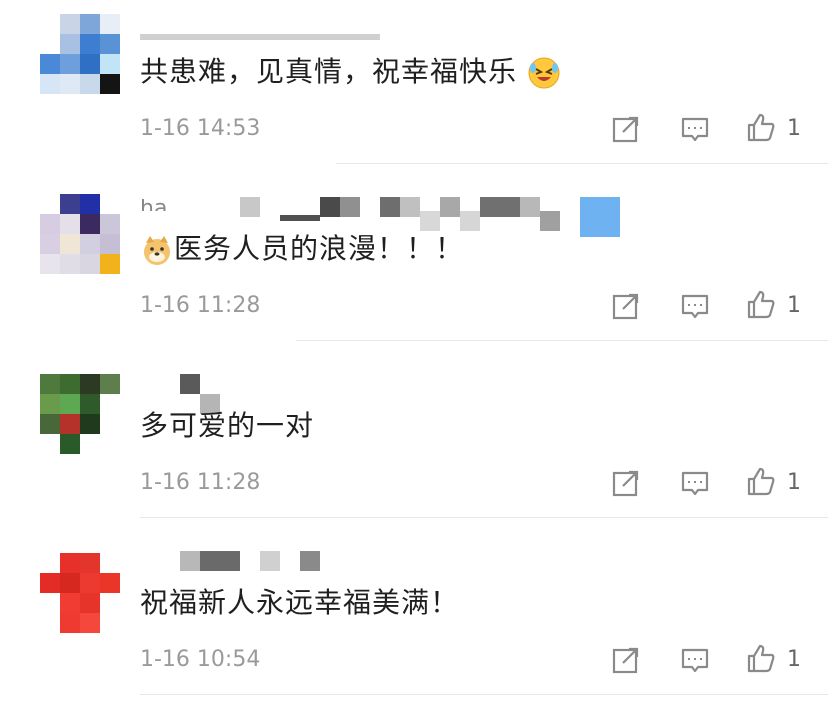 This screenshot has height=708, width=828. Describe the element at coordinates (319, 248) in the screenshot. I see `comment-text-content: 医务人员的浪漫！！！` at that location.